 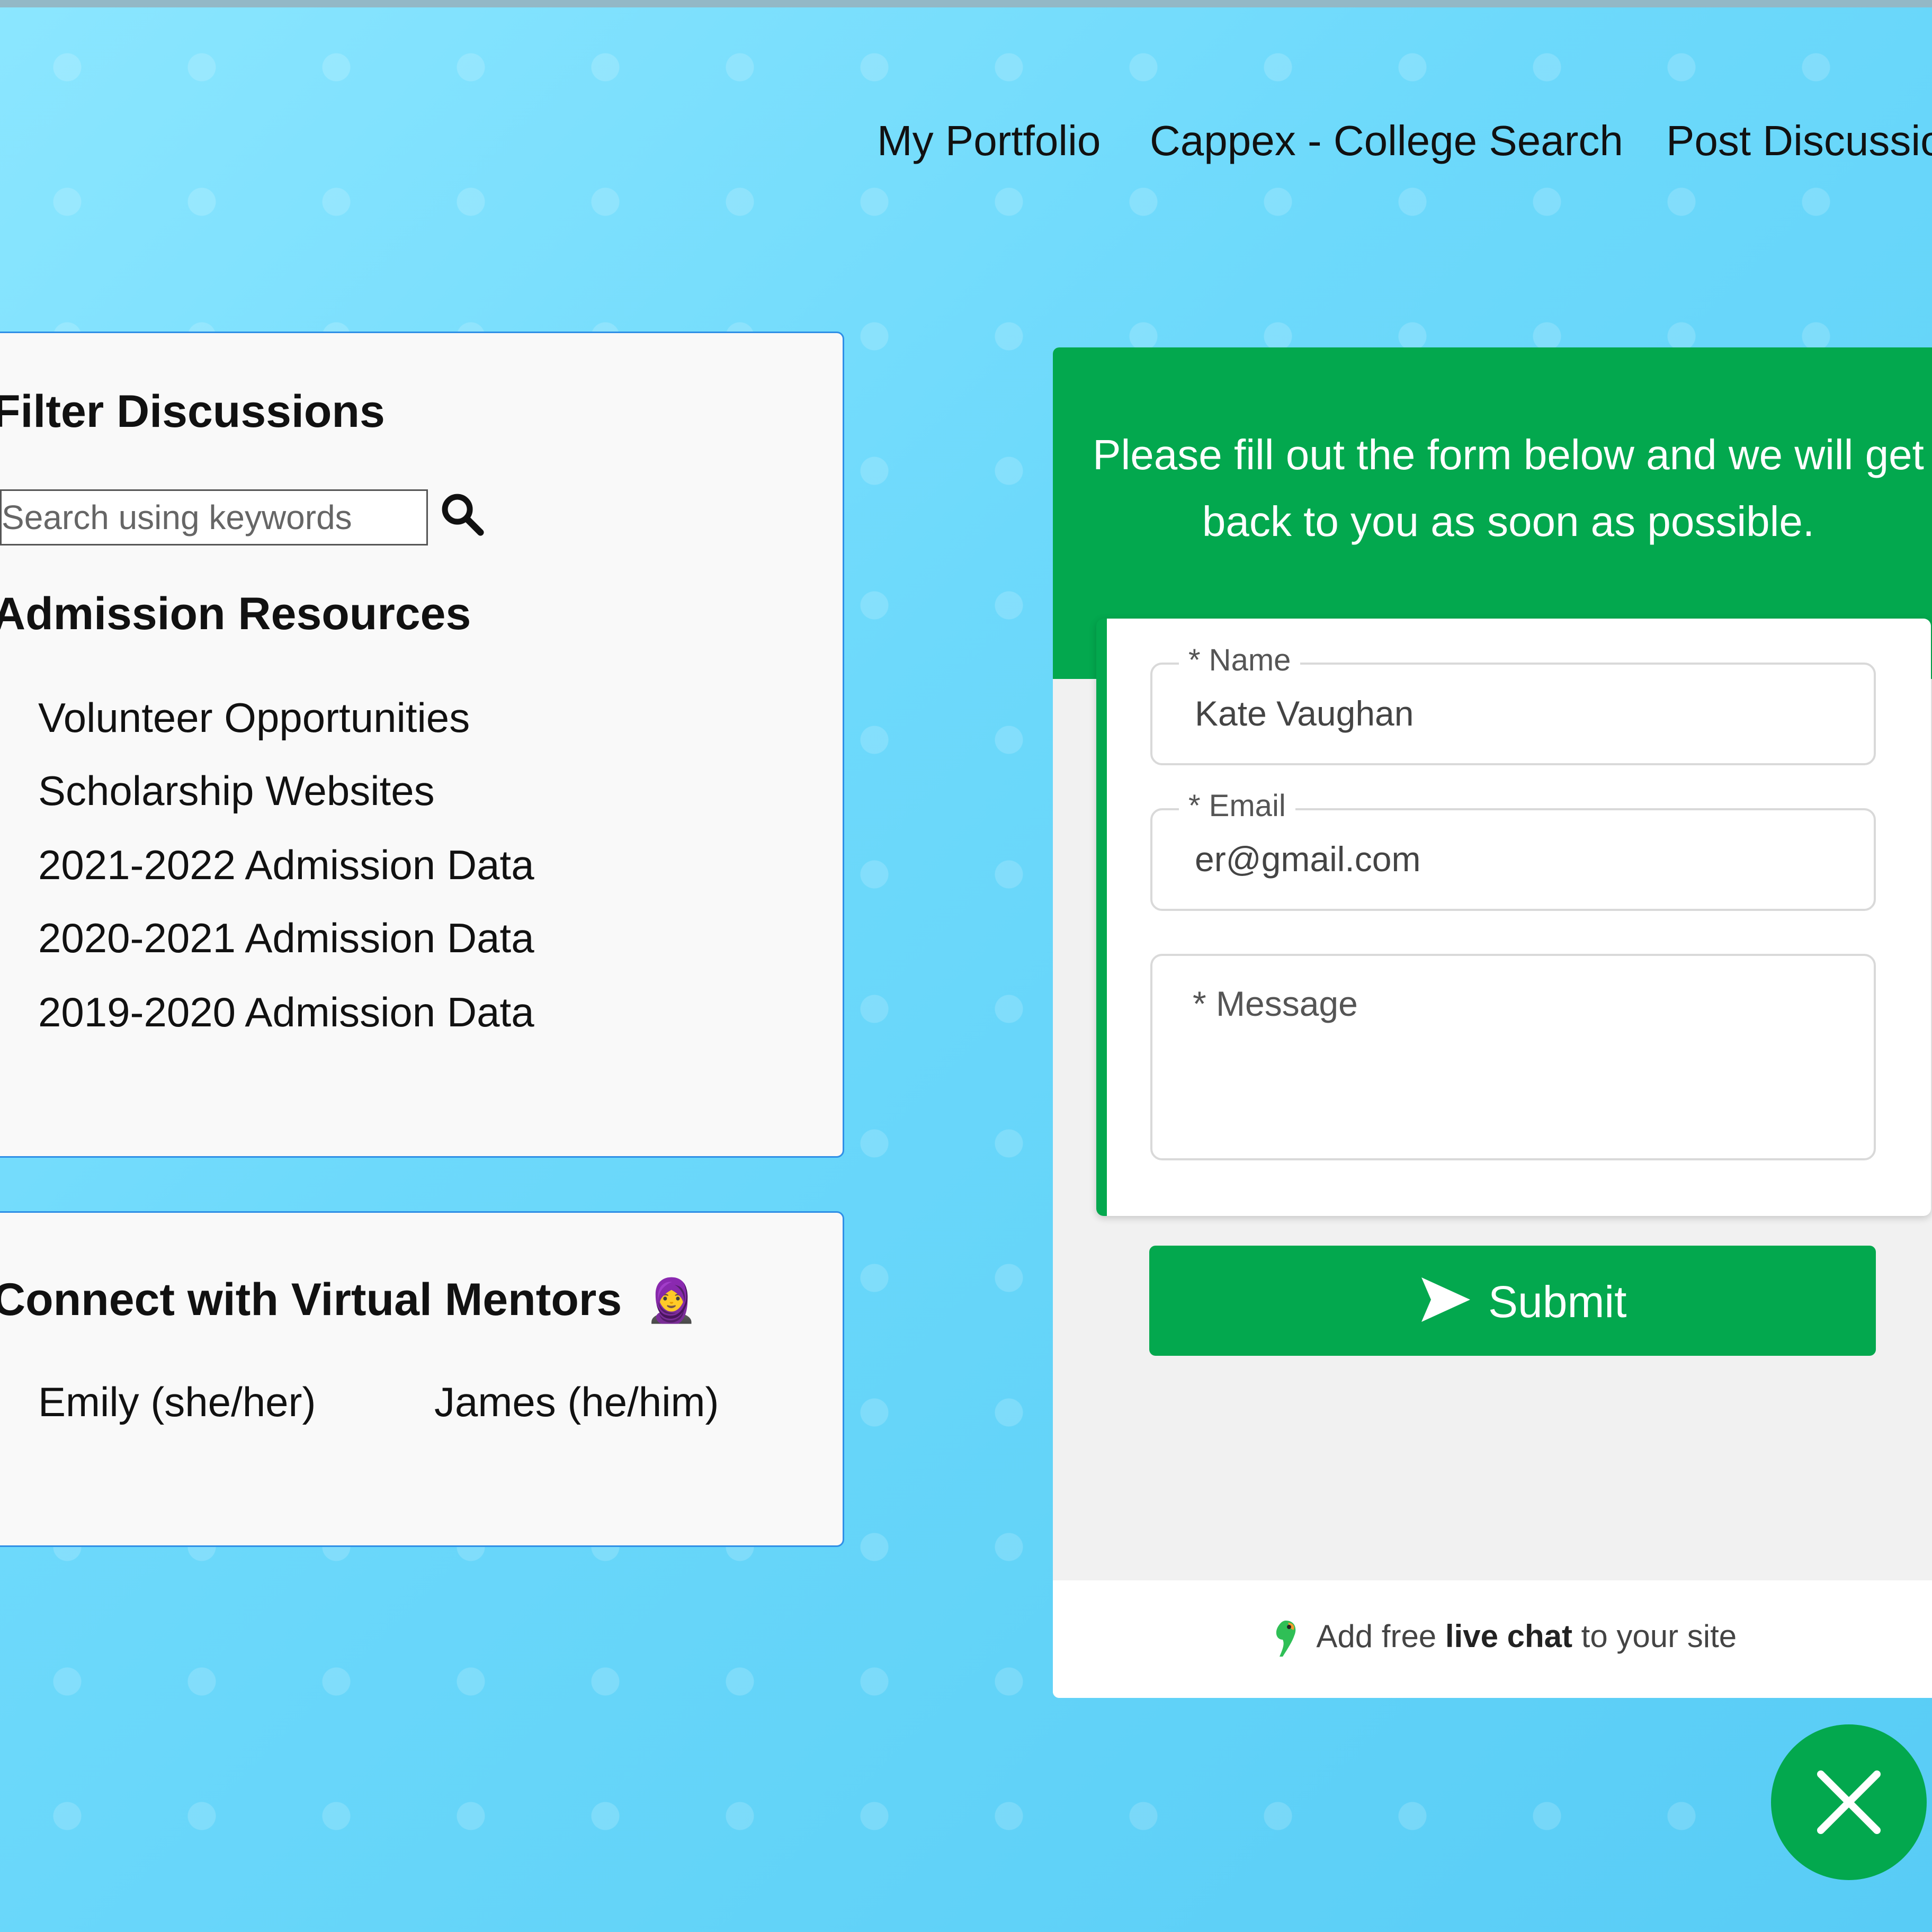 I want to click on top-edge, so click(x=966, y=3).